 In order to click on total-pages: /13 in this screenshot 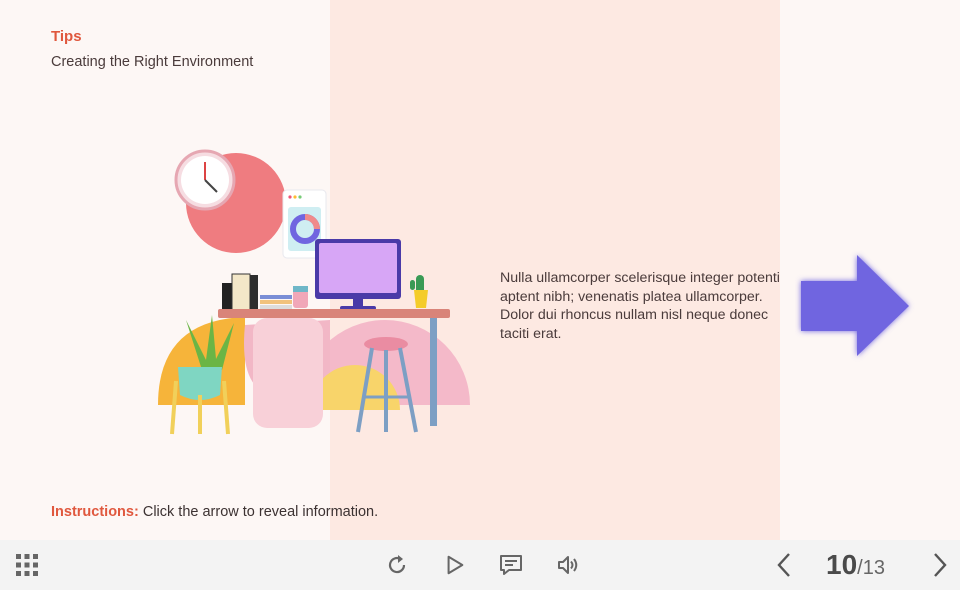, I will do `click(871, 567)`.